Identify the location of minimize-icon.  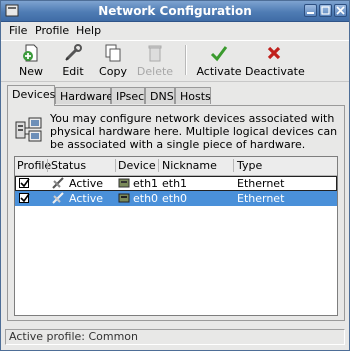
(310, 13).